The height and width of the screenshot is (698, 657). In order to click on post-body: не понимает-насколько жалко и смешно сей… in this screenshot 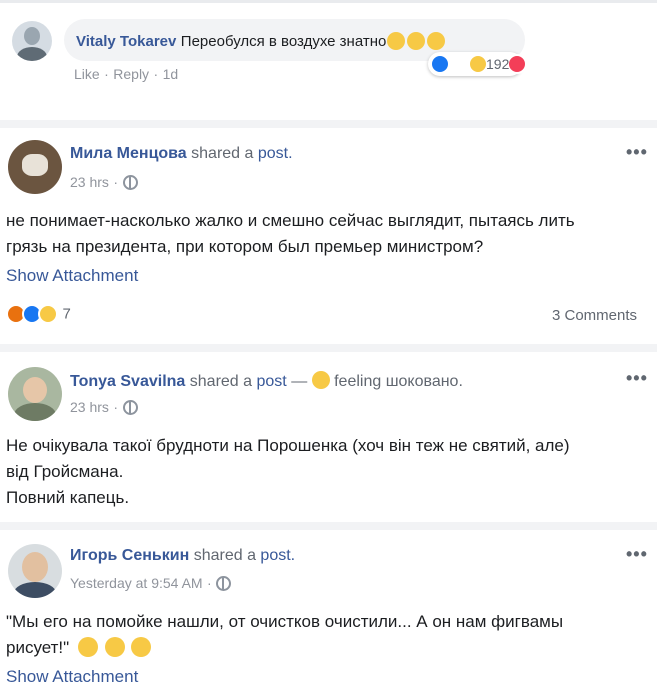, I will do `click(328, 234)`.